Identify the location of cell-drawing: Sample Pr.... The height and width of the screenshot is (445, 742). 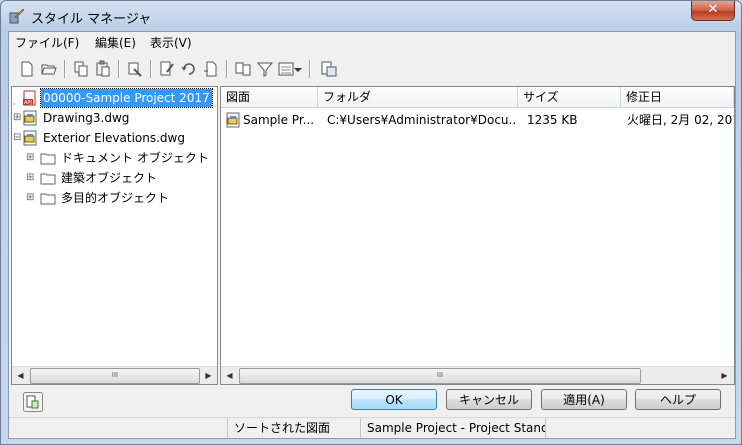
(279, 120).